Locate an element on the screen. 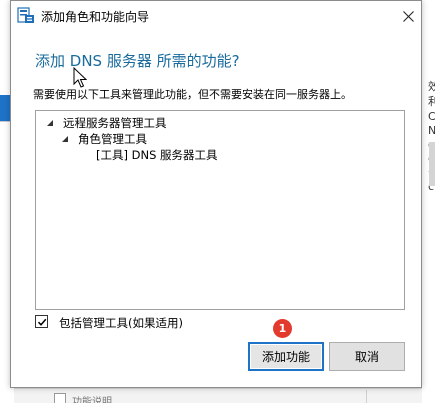 This screenshot has height=403, width=435. background-text: C is located at coordinates (431, 116).